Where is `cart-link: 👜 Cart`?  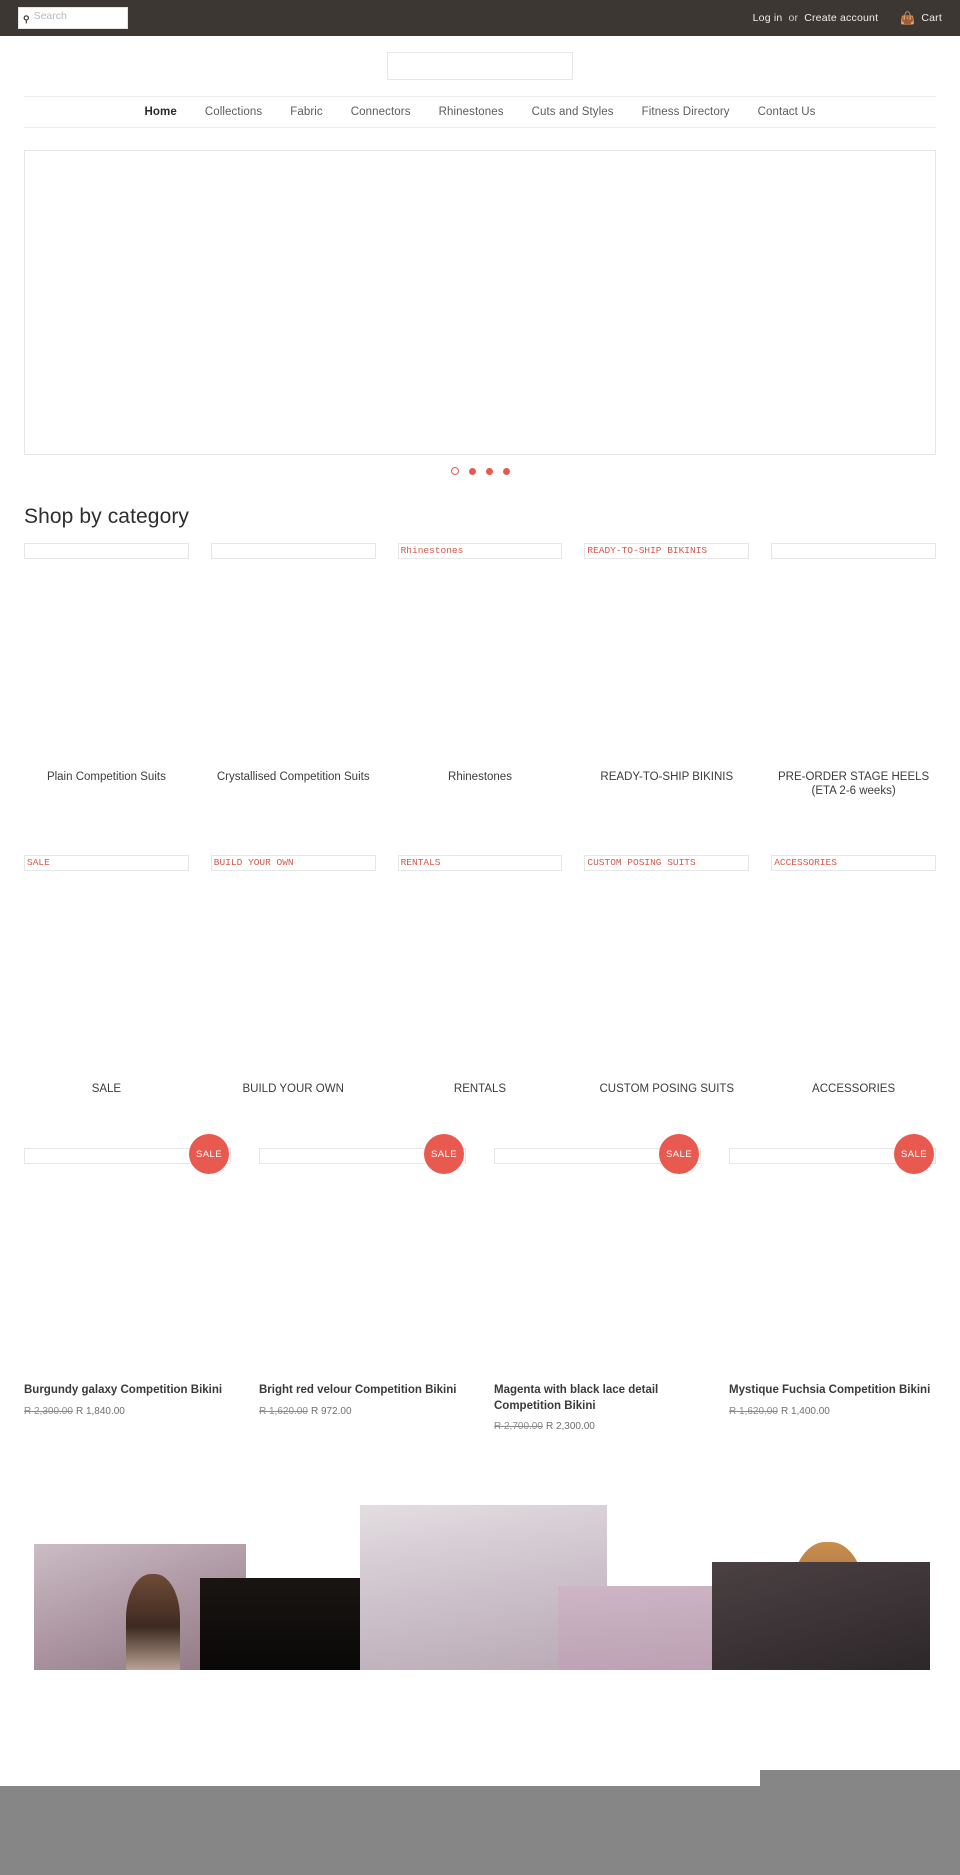
cart-link: 👜 Cart is located at coordinates (921, 18).